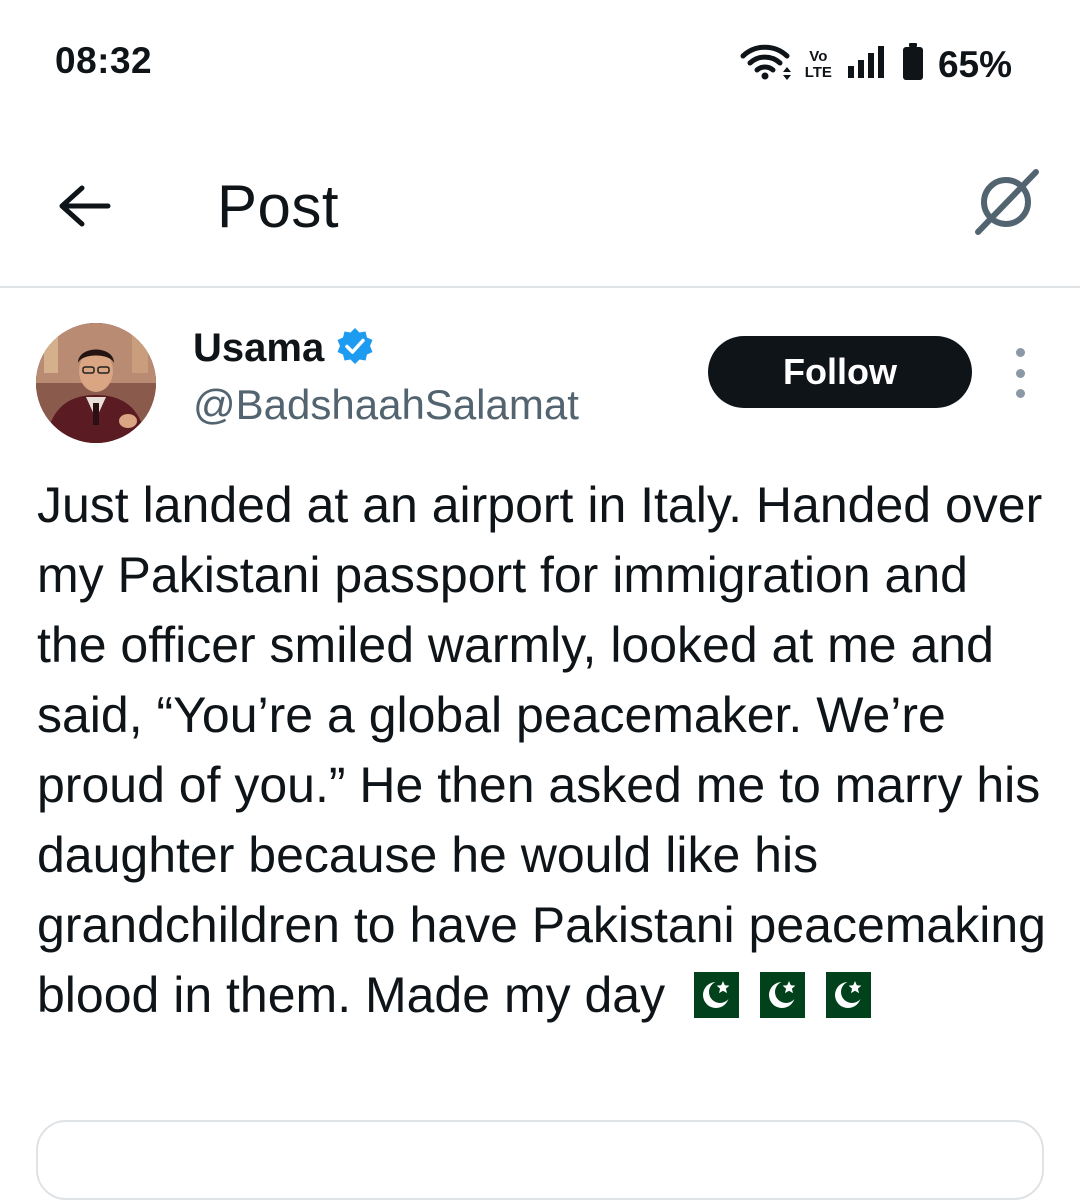 This screenshot has width=1080, height=1200. What do you see at coordinates (355, 348) in the screenshot?
I see `verified-badge-icon` at bounding box center [355, 348].